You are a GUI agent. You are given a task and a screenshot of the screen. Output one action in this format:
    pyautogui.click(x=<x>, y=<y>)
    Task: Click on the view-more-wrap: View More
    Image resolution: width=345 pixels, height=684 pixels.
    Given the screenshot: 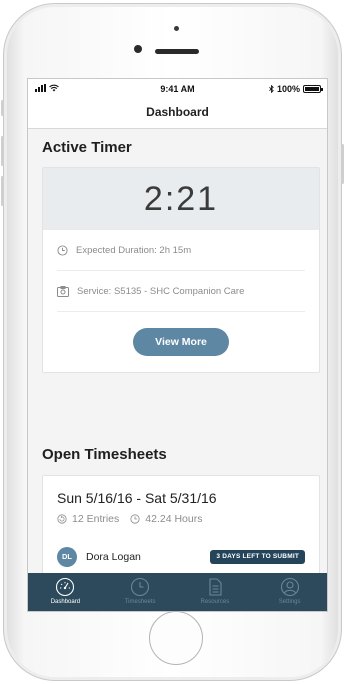 What is the action you would take?
    pyautogui.click(x=181, y=342)
    